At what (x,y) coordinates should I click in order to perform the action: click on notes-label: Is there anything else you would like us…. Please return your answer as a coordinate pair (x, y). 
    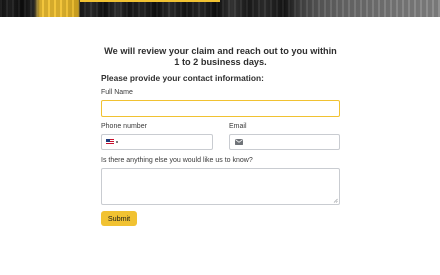
    Looking at the image, I should click on (177, 160).